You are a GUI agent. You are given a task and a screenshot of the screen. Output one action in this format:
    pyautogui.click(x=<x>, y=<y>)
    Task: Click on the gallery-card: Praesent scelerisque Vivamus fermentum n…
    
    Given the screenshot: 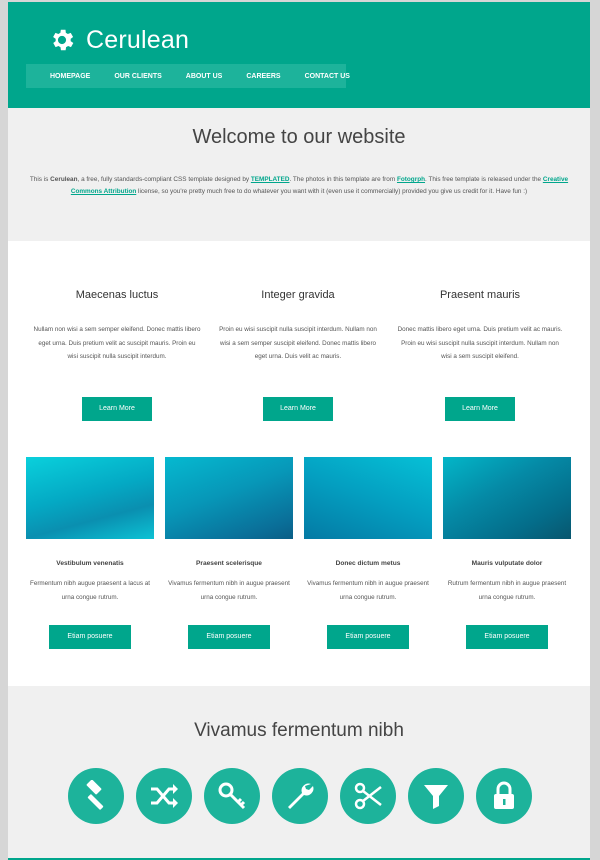 What is the action you would take?
    pyautogui.click(x=229, y=553)
    